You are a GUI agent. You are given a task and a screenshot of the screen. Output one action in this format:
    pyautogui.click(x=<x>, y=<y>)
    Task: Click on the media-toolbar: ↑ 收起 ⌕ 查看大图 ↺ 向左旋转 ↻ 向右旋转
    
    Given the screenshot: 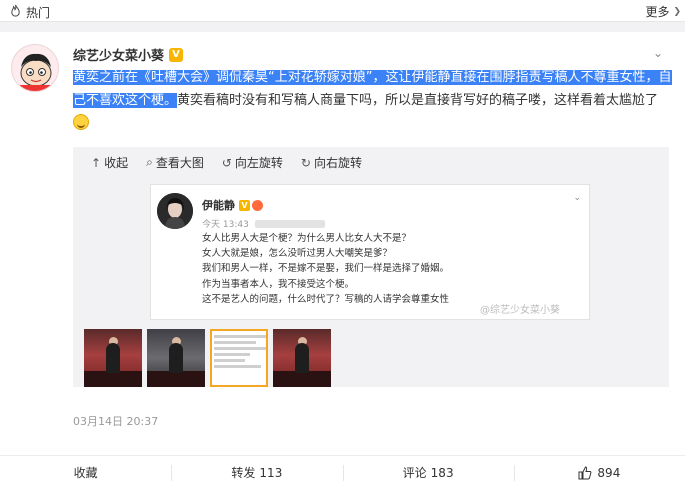 What is the action you would take?
    pyautogui.click(x=226, y=162)
    